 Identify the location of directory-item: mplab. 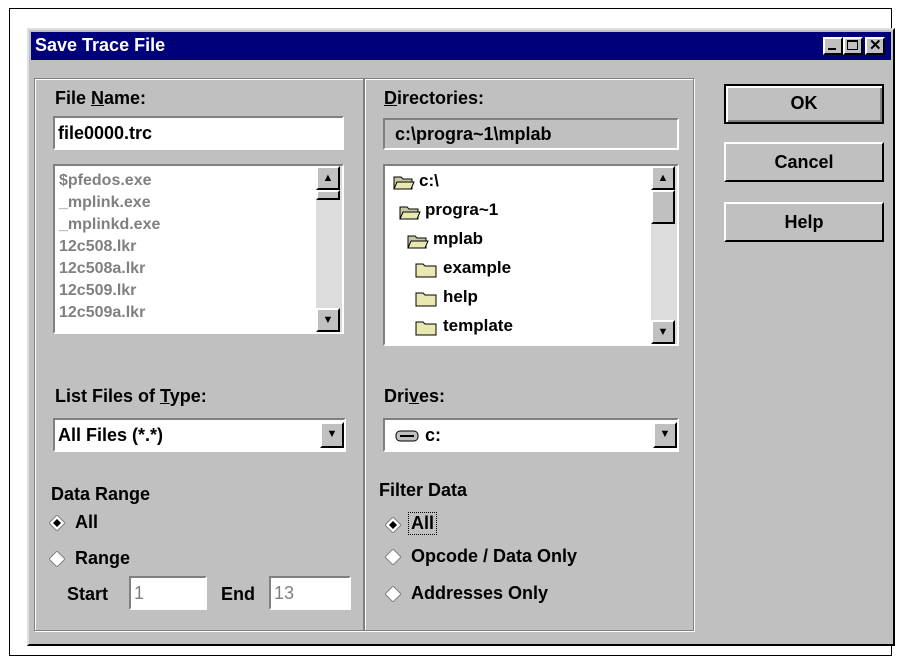
(458, 239).